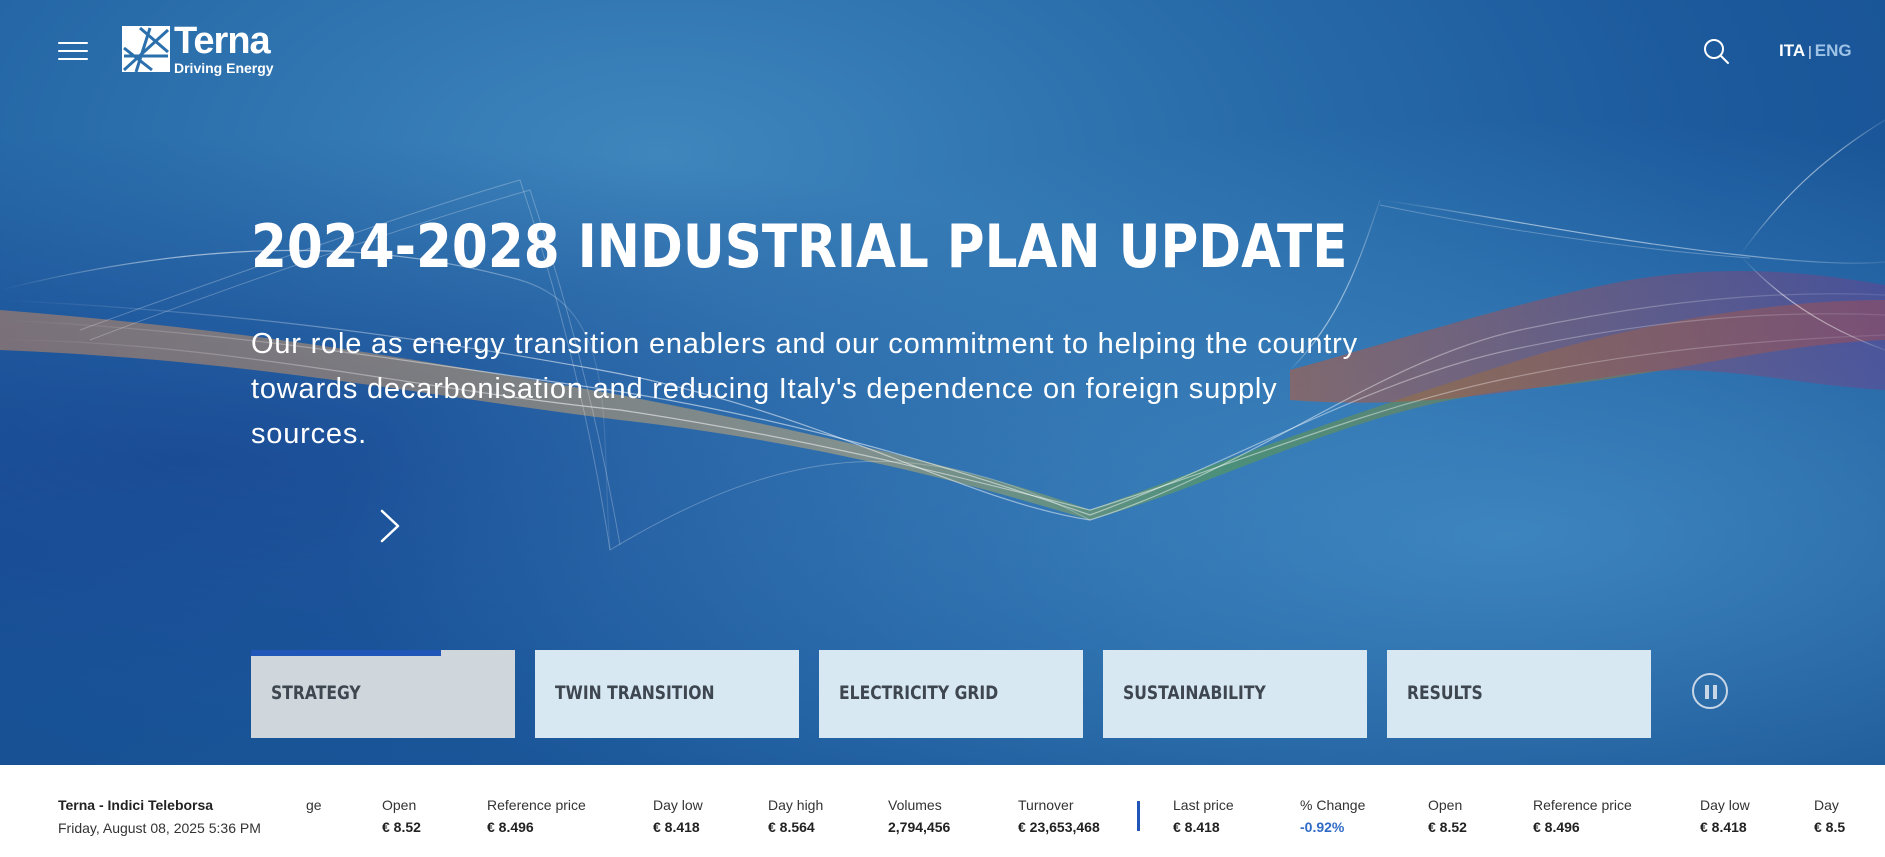 Image resolution: width=1885 pixels, height=857 pixels. What do you see at coordinates (316, 693) in the screenshot?
I see `tab-label: STRATEGY` at bounding box center [316, 693].